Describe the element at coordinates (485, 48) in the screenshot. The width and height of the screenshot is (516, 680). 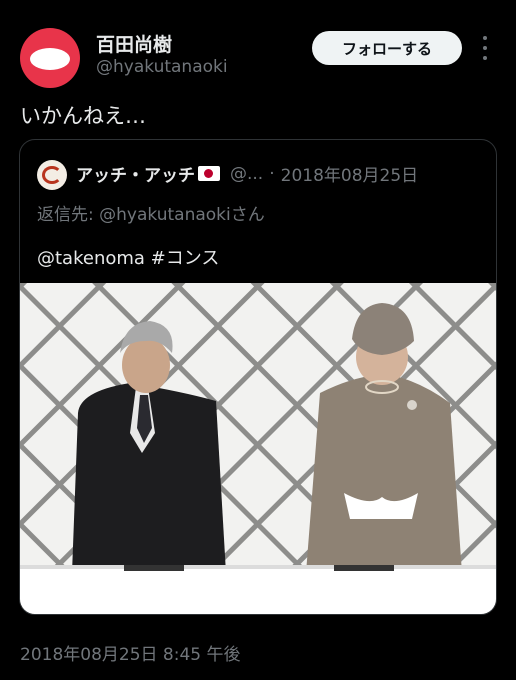
I see `more-dots-vertical-icon` at that location.